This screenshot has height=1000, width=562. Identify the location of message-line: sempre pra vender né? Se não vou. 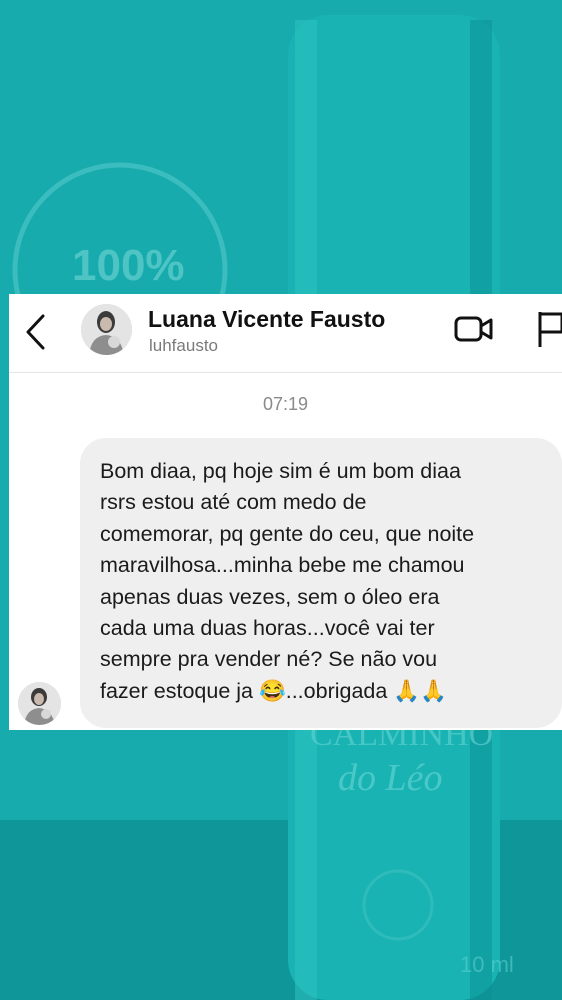
(269, 659).